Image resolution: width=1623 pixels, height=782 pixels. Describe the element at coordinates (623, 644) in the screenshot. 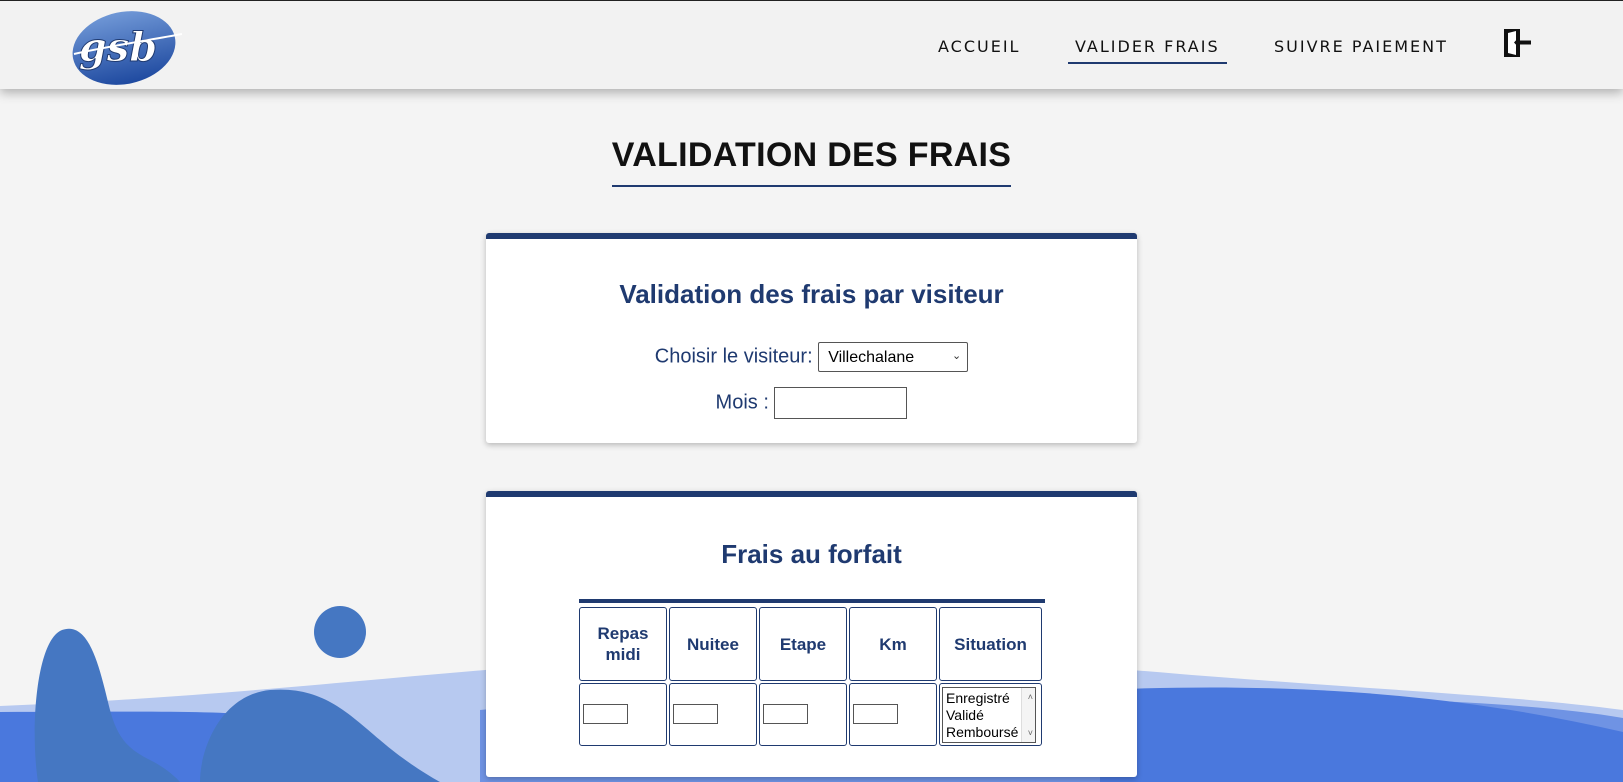

I see `header-repas-midi: Repas midi` at that location.